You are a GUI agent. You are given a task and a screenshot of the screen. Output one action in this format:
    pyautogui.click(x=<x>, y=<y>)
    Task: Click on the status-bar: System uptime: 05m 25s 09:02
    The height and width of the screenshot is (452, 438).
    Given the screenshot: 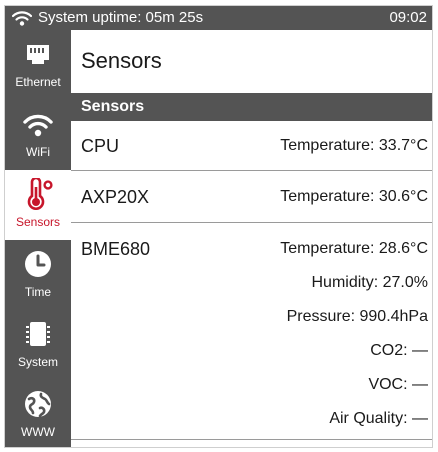 What is the action you would take?
    pyautogui.click(x=218, y=18)
    